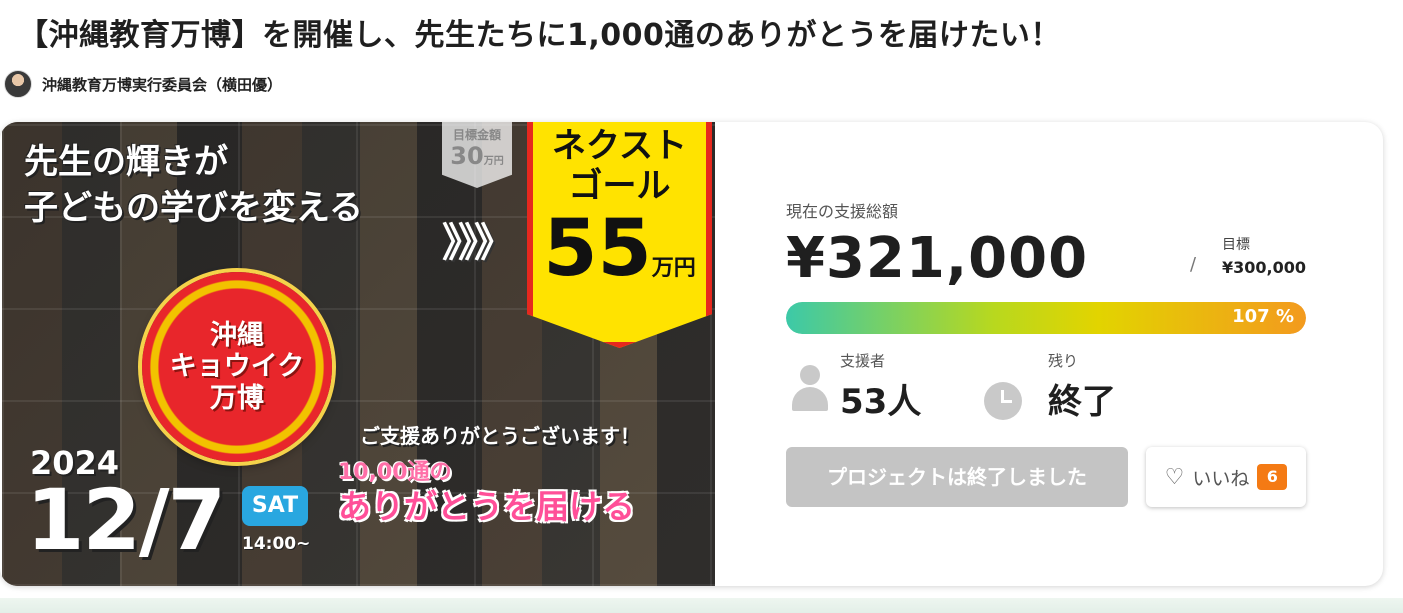 This screenshot has height=613, width=1403. I want to click on heart-icon: ♡, so click(1174, 477).